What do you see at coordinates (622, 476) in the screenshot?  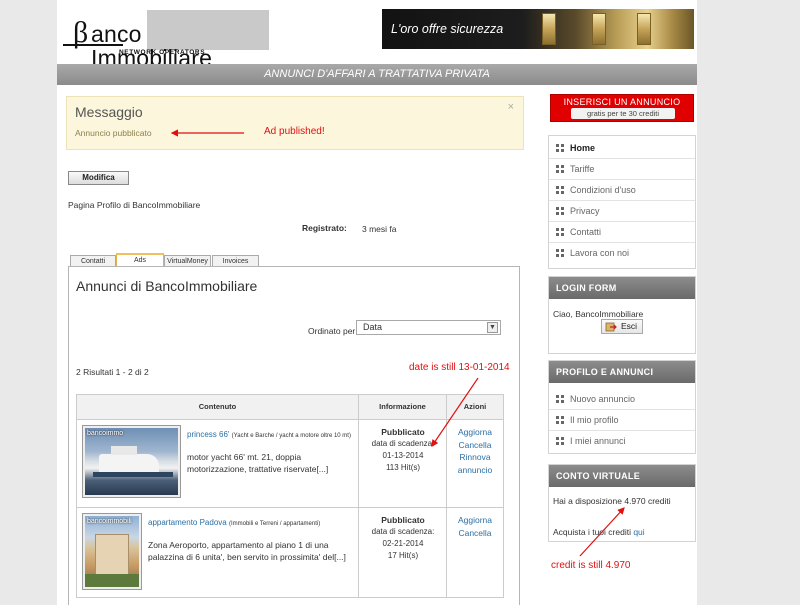 I see `virtual-account-title: CONTO VIRTUALE` at bounding box center [622, 476].